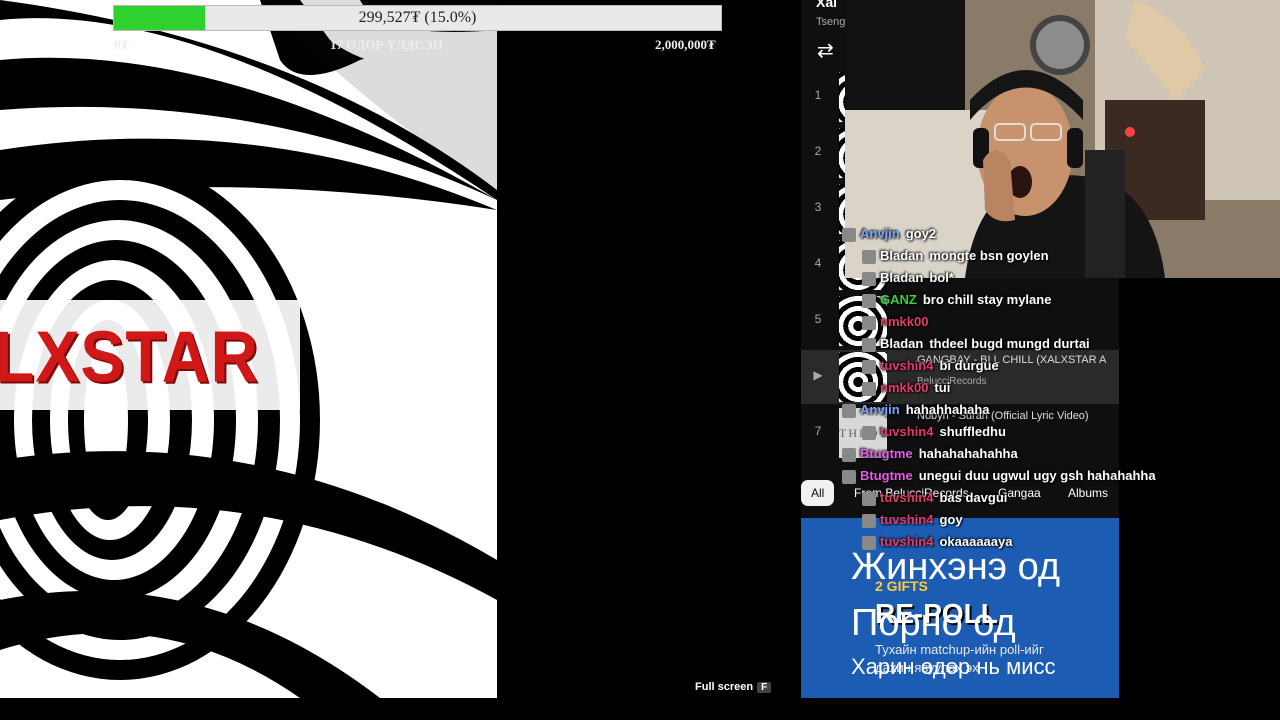 Image resolution: width=1280 pixels, height=720 pixels. I want to click on chat-message: tuvshin4 goy, so click(912, 523).